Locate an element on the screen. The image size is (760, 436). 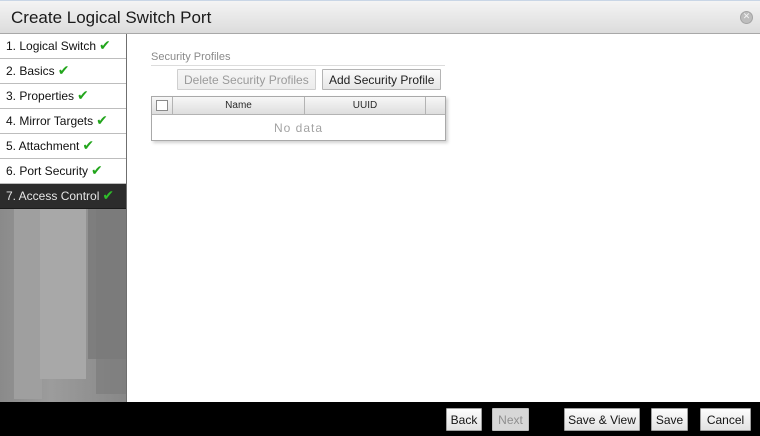
cancel-button: Cancel is located at coordinates (725, 419).